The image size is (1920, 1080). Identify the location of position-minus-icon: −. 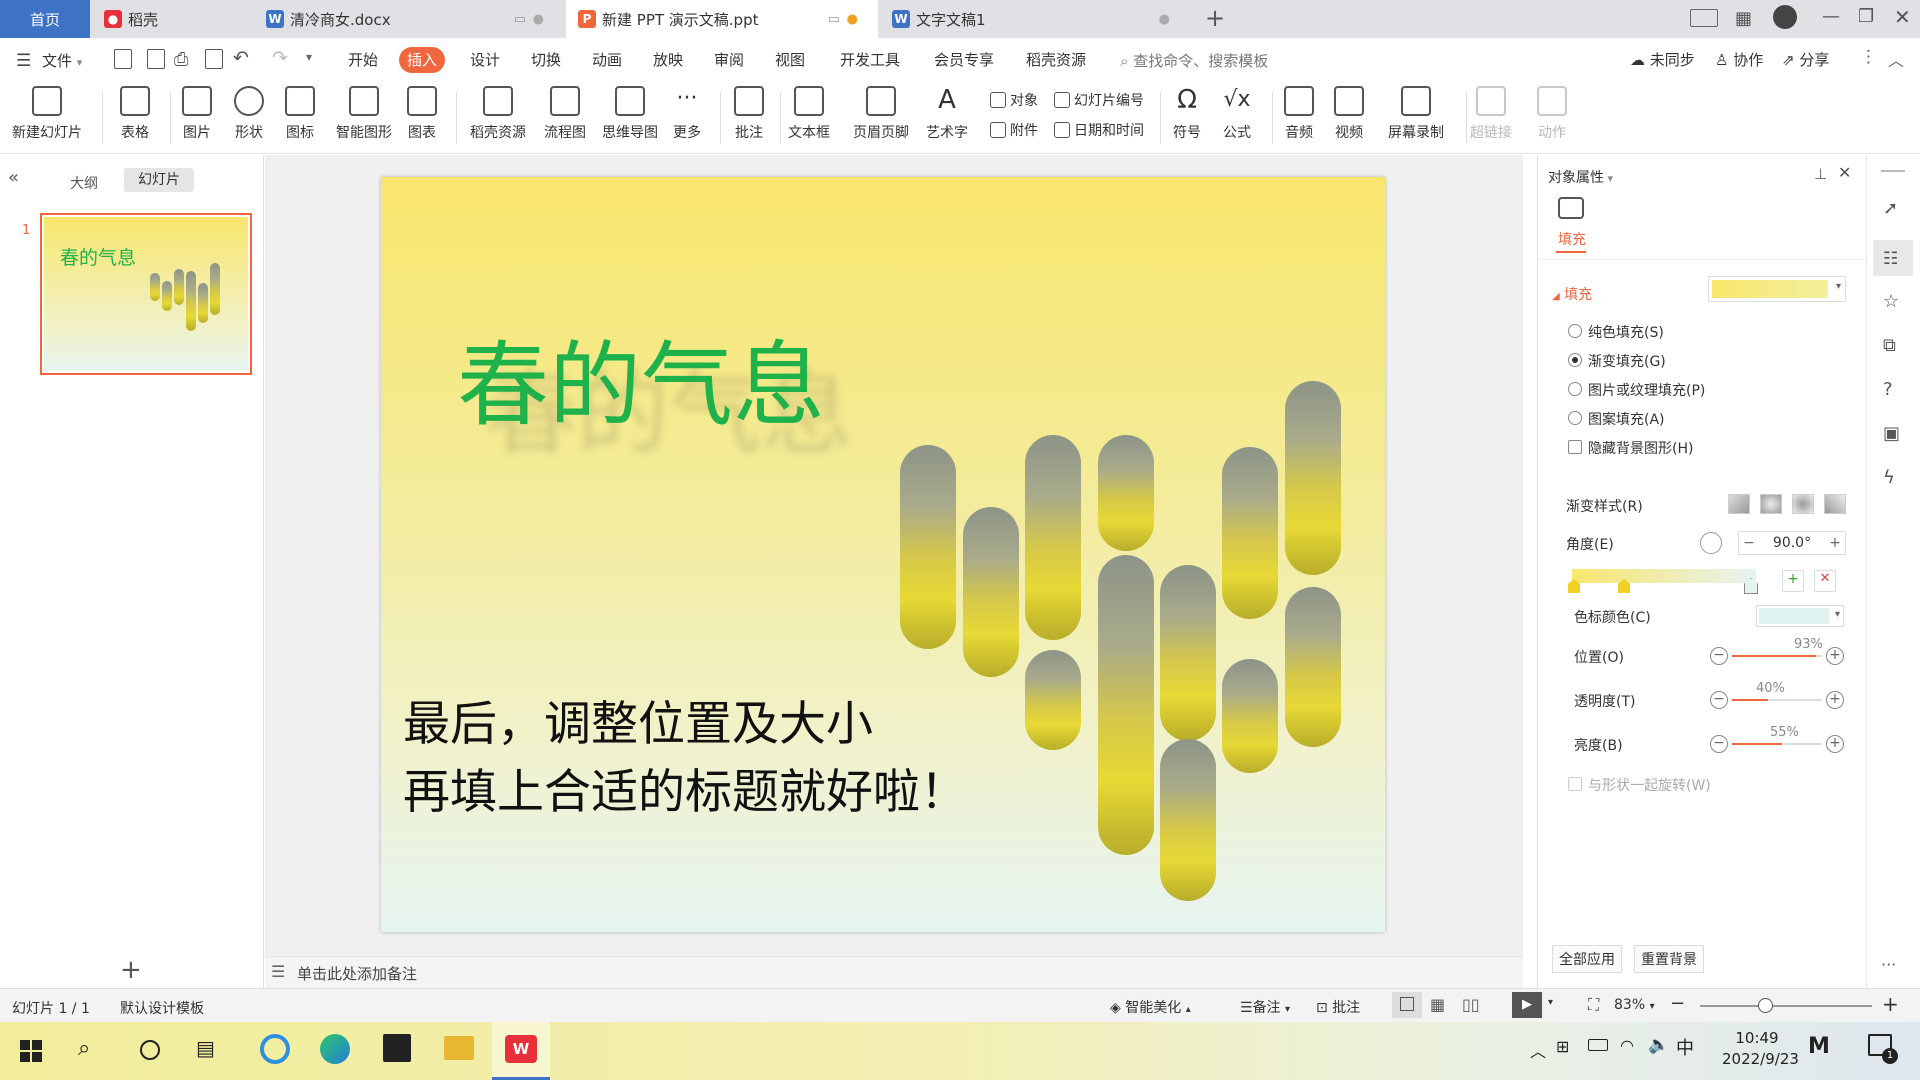
(1719, 656).